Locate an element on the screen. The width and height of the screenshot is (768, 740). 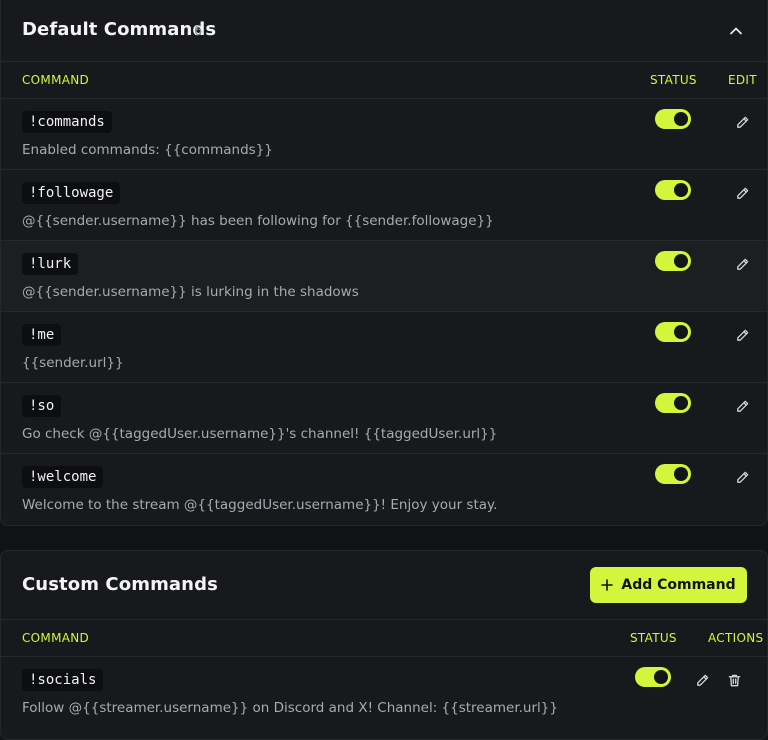
command-name: !commands is located at coordinates (67, 122).